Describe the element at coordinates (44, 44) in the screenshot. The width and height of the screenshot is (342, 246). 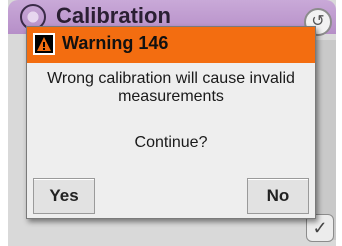
I see `warning-triangle-icon` at that location.